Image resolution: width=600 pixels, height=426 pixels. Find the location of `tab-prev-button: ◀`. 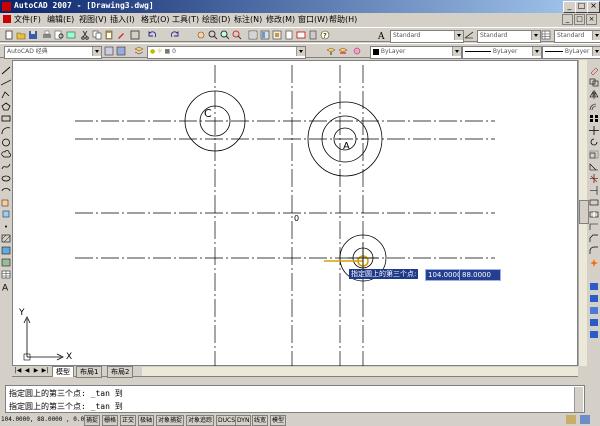

tab-prev-button: ◀ is located at coordinates (27, 371).